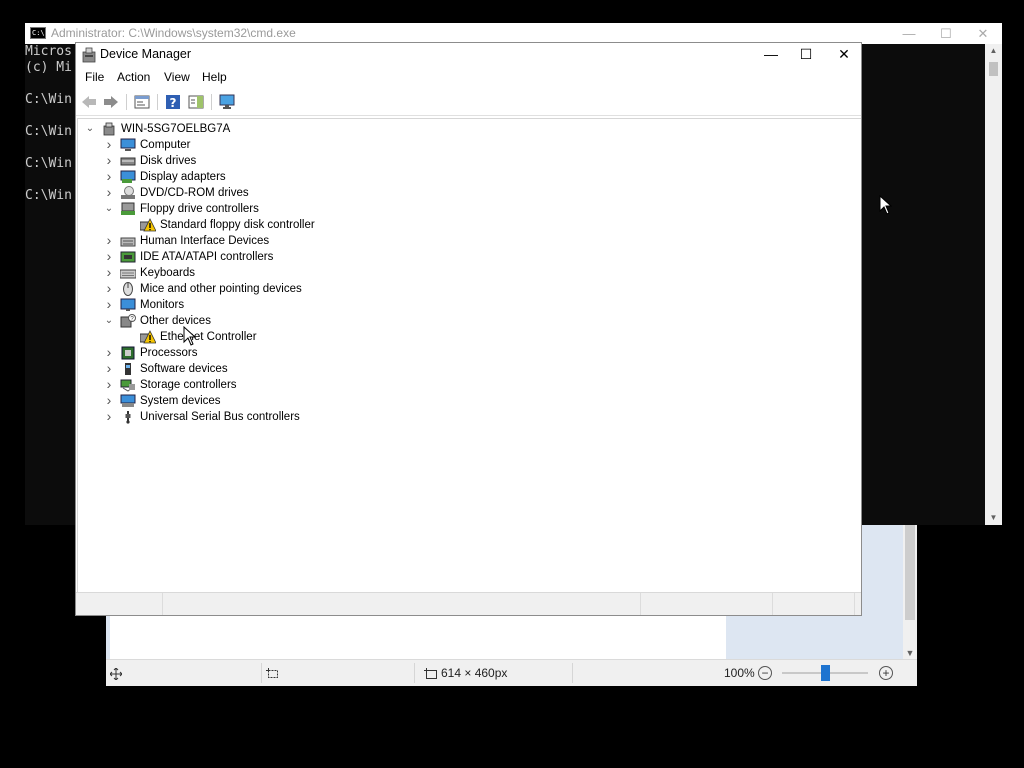 The width and height of the screenshot is (1024, 768). Describe the element at coordinates (175, 321) in the screenshot. I see `tree-item-label: Other devices` at that location.